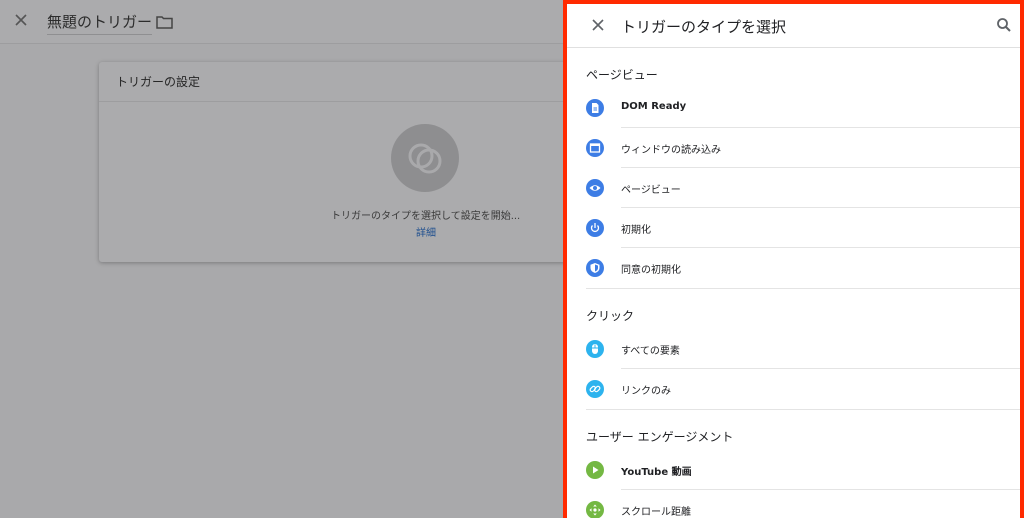 The width and height of the screenshot is (1024, 518). What do you see at coordinates (595, 108) in the screenshot?
I see `document-icon` at bounding box center [595, 108].